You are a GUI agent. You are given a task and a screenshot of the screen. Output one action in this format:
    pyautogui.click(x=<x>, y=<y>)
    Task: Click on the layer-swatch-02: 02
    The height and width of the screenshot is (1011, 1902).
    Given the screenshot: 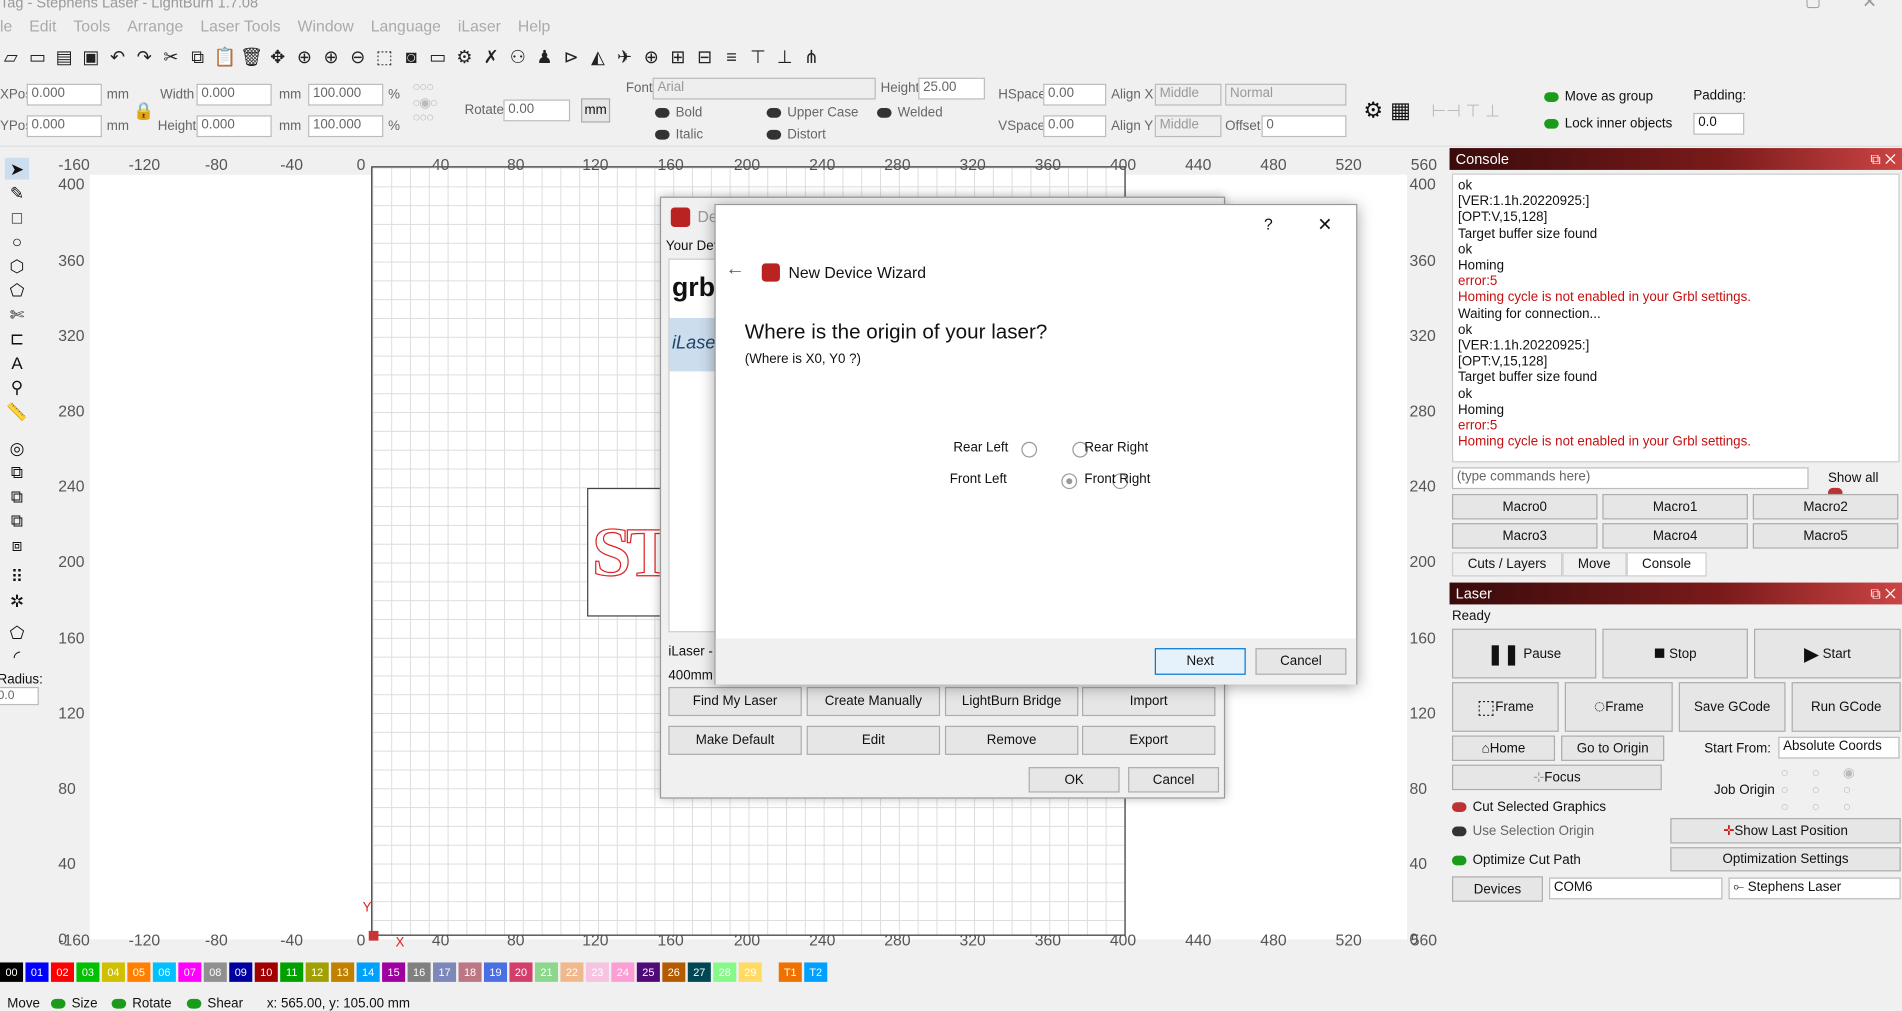 What is the action you would take?
    pyautogui.click(x=62, y=972)
    